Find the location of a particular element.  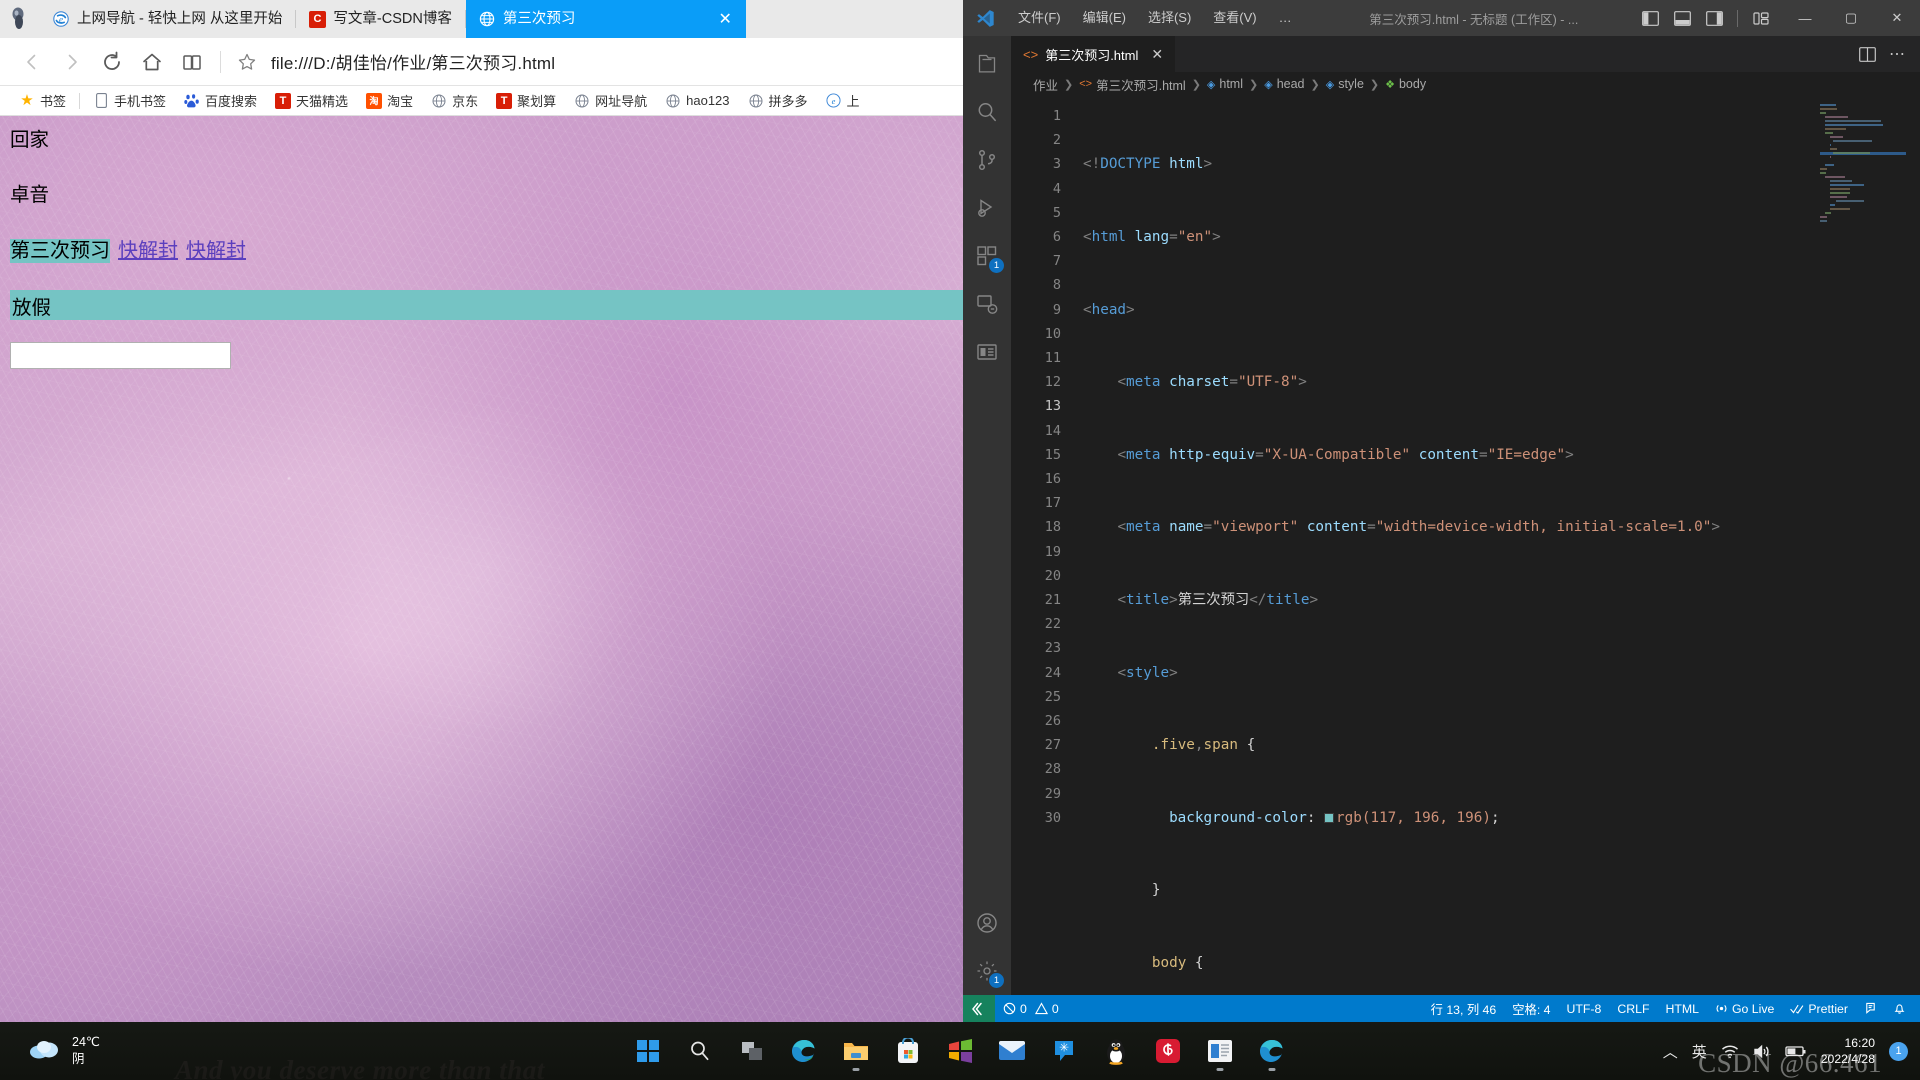

juhuasuan-icon: T is located at coordinates (504, 100).